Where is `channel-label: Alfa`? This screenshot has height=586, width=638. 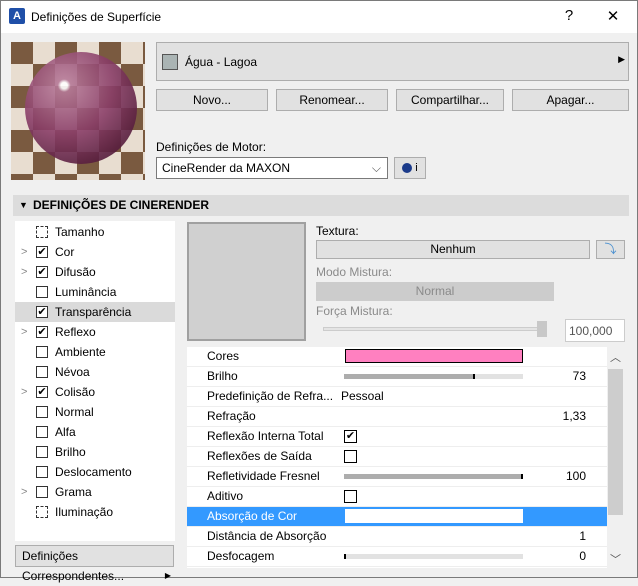
channel-label: Alfa is located at coordinates (65, 432).